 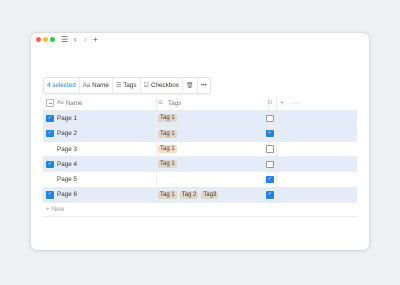 I want to click on row-tags-cell: Tag 1 Tag 2 Tag3, so click(x=211, y=195).